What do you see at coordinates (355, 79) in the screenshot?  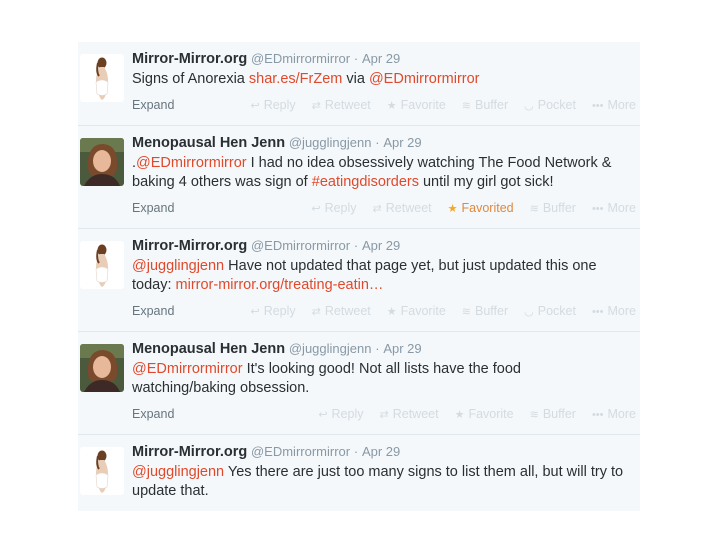 I see `tweet-text-segment: via` at bounding box center [355, 79].